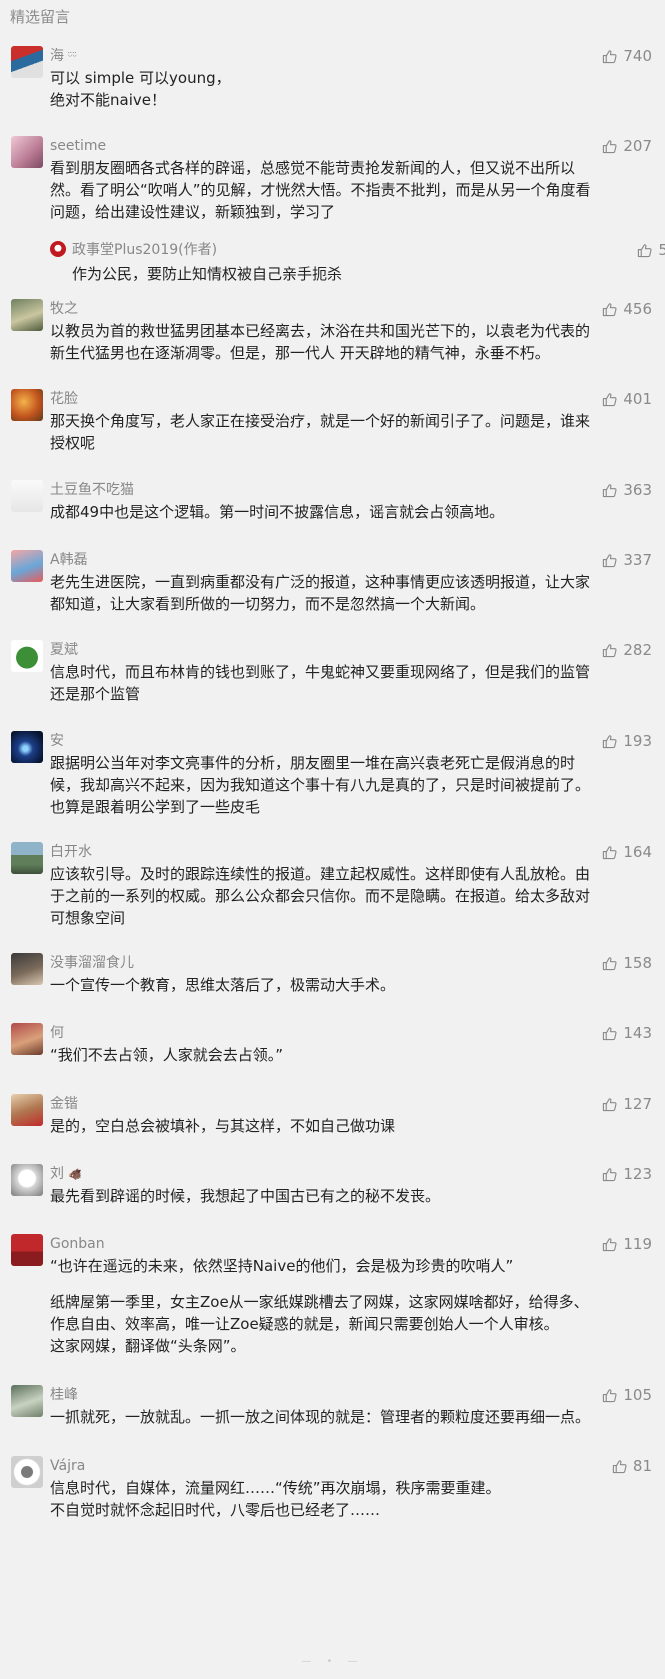 This screenshot has width=665, height=1679. What do you see at coordinates (57, 1033) in the screenshot?
I see `comment-nickname: 何` at bounding box center [57, 1033].